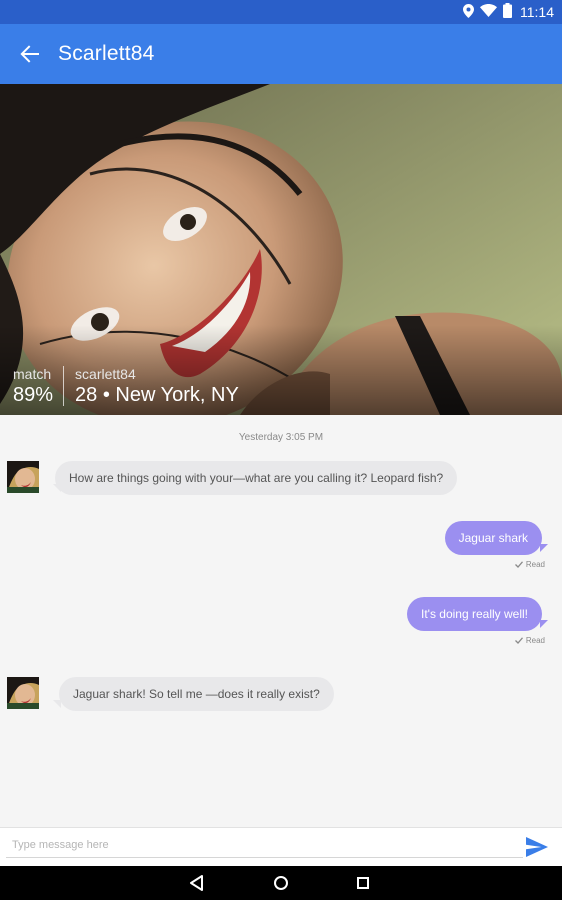 The image size is (562, 900). What do you see at coordinates (32, 374) in the screenshot?
I see `match-label: match` at bounding box center [32, 374].